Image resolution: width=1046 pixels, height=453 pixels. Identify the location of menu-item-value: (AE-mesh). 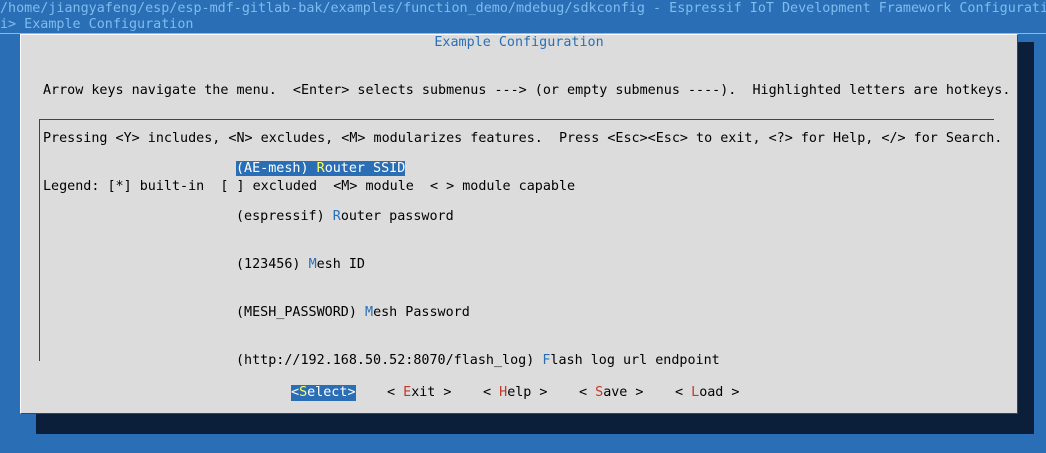
(272, 168).